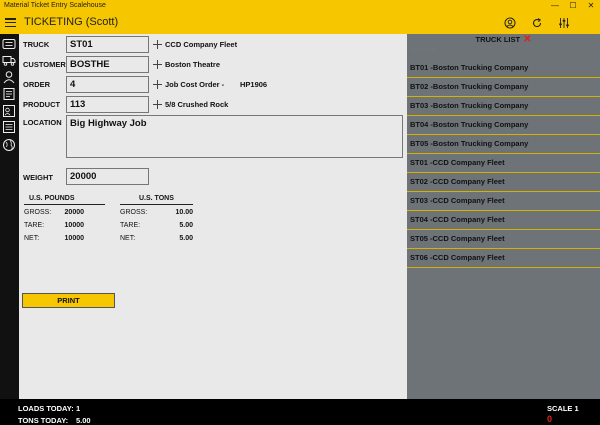  Describe the element at coordinates (564, 23) in the screenshot. I see `sliders-icon` at that location.